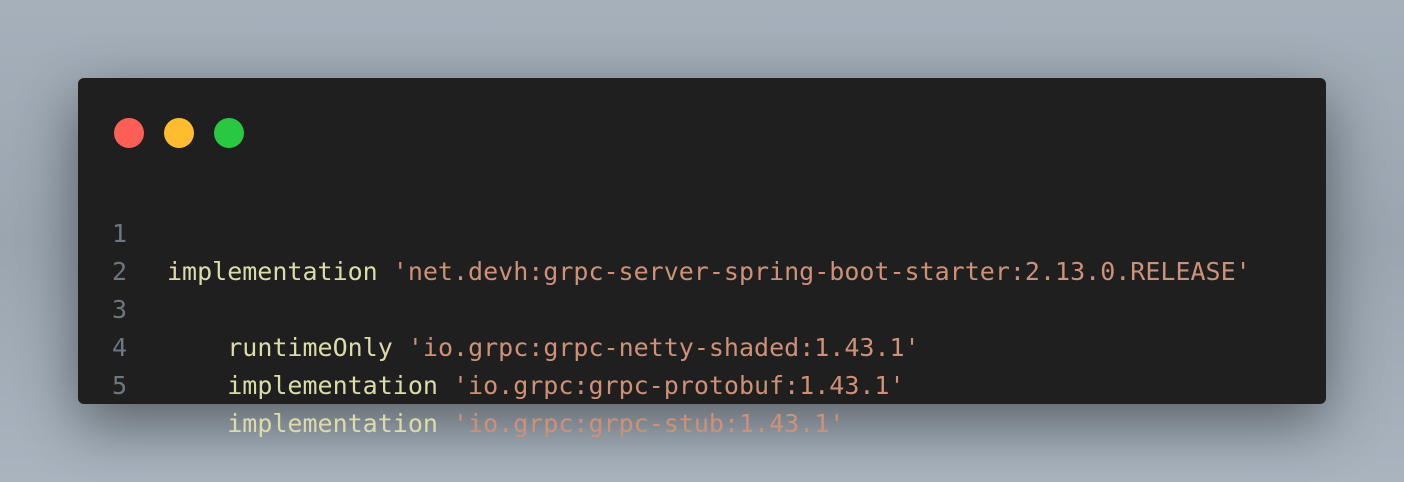 The height and width of the screenshot is (482, 1404). I want to click on string-literal: 'io.grpc:grpc-stub:1.43.1', so click(649, 423).